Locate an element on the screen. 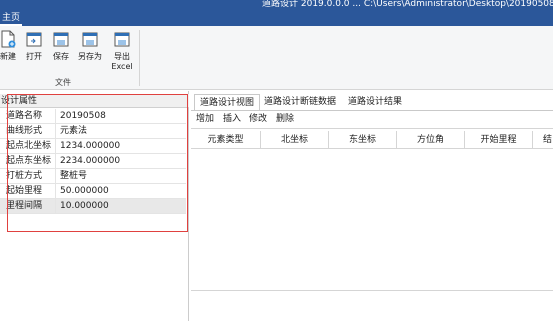  save-as-button-label: 另存为 is located at coordinates (90, 56).